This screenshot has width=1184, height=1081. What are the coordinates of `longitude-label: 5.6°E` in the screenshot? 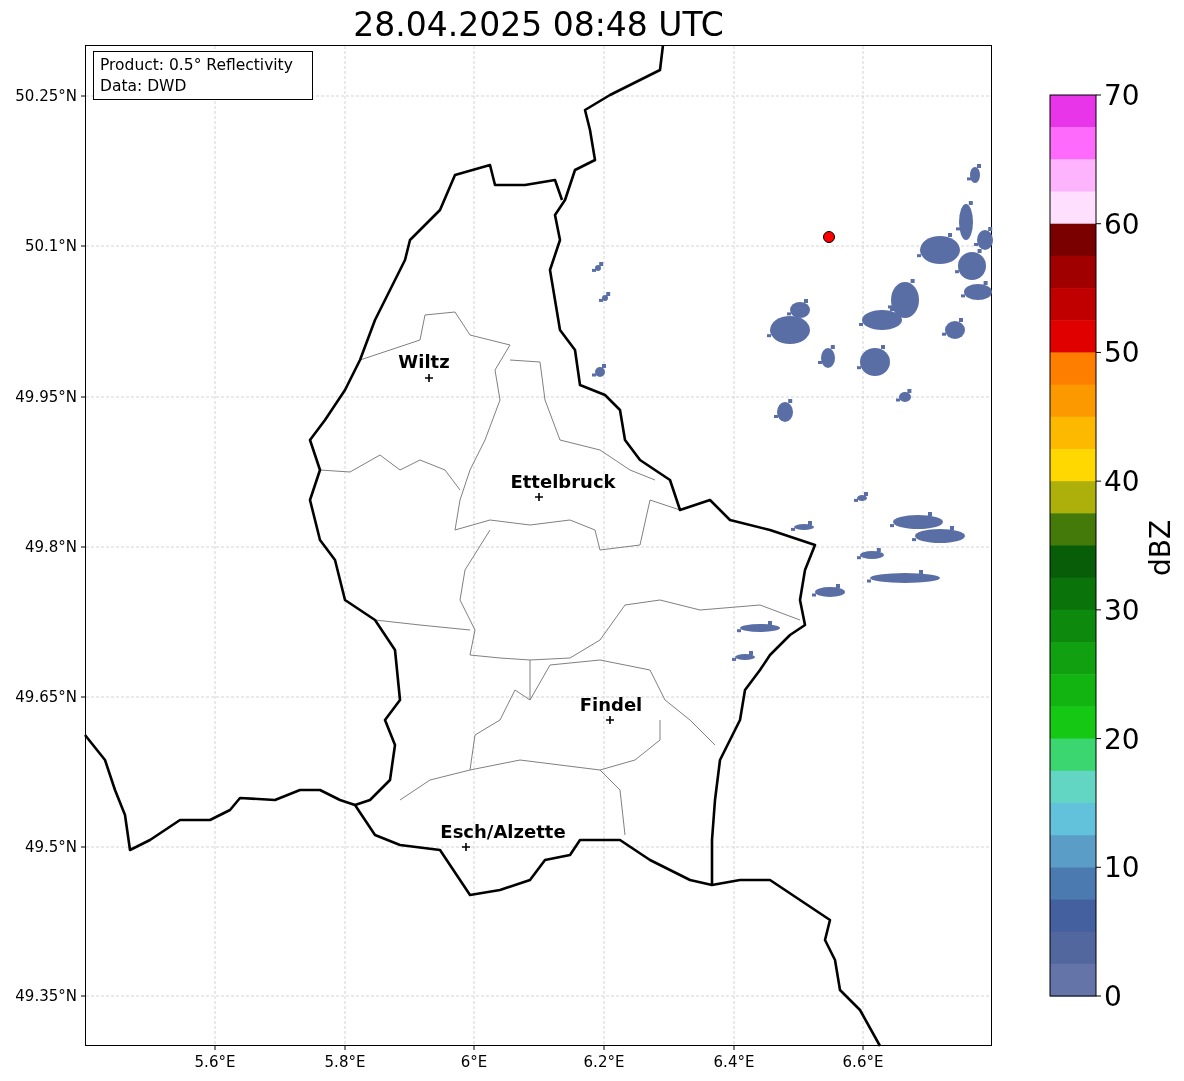 It's located at (215, 1062).